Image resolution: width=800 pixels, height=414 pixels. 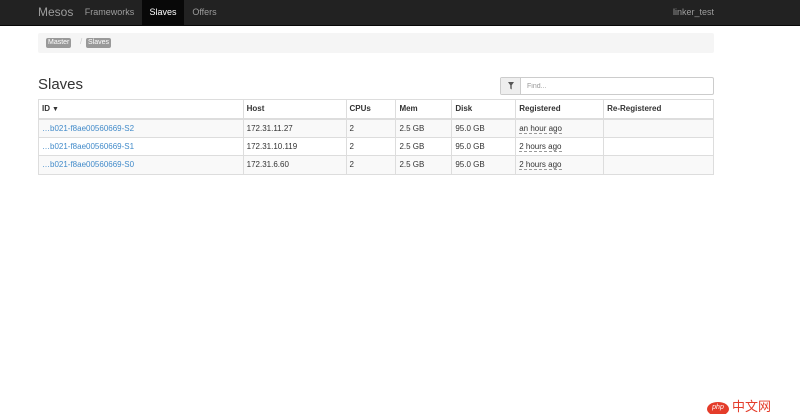 I want to click on filter-group, so click(x=607, y=86).